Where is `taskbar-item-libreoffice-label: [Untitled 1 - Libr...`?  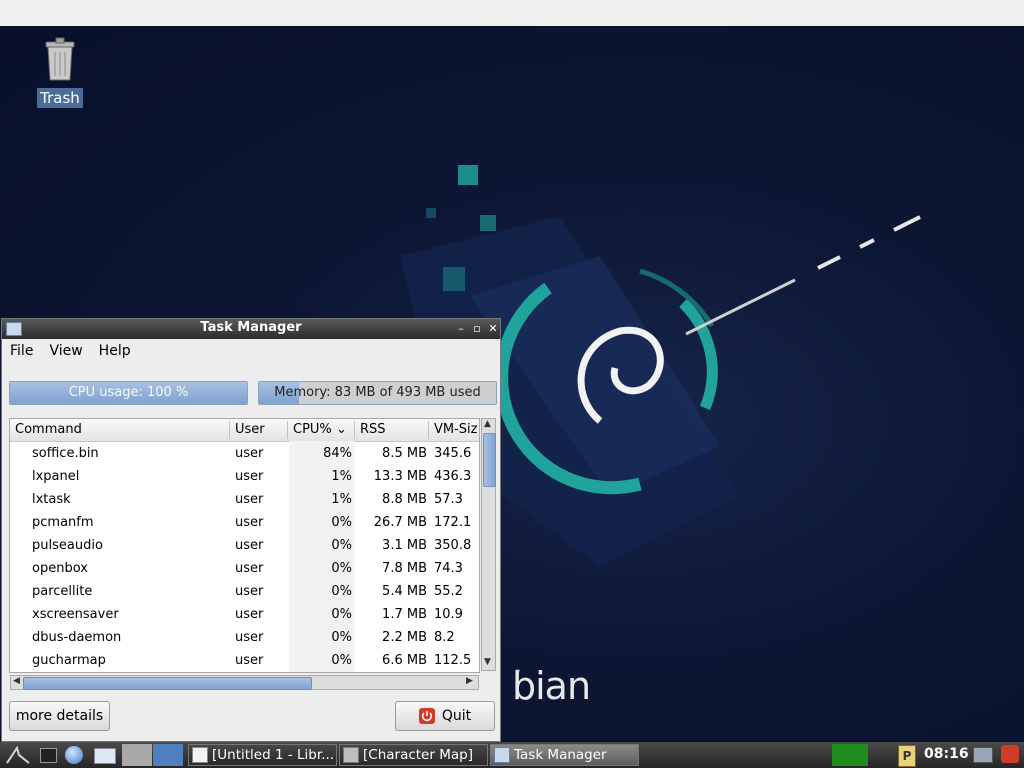
taskbar-item-libreoffice-label: [Untitled 1 - Libr... is located at coordinates (273, 755).